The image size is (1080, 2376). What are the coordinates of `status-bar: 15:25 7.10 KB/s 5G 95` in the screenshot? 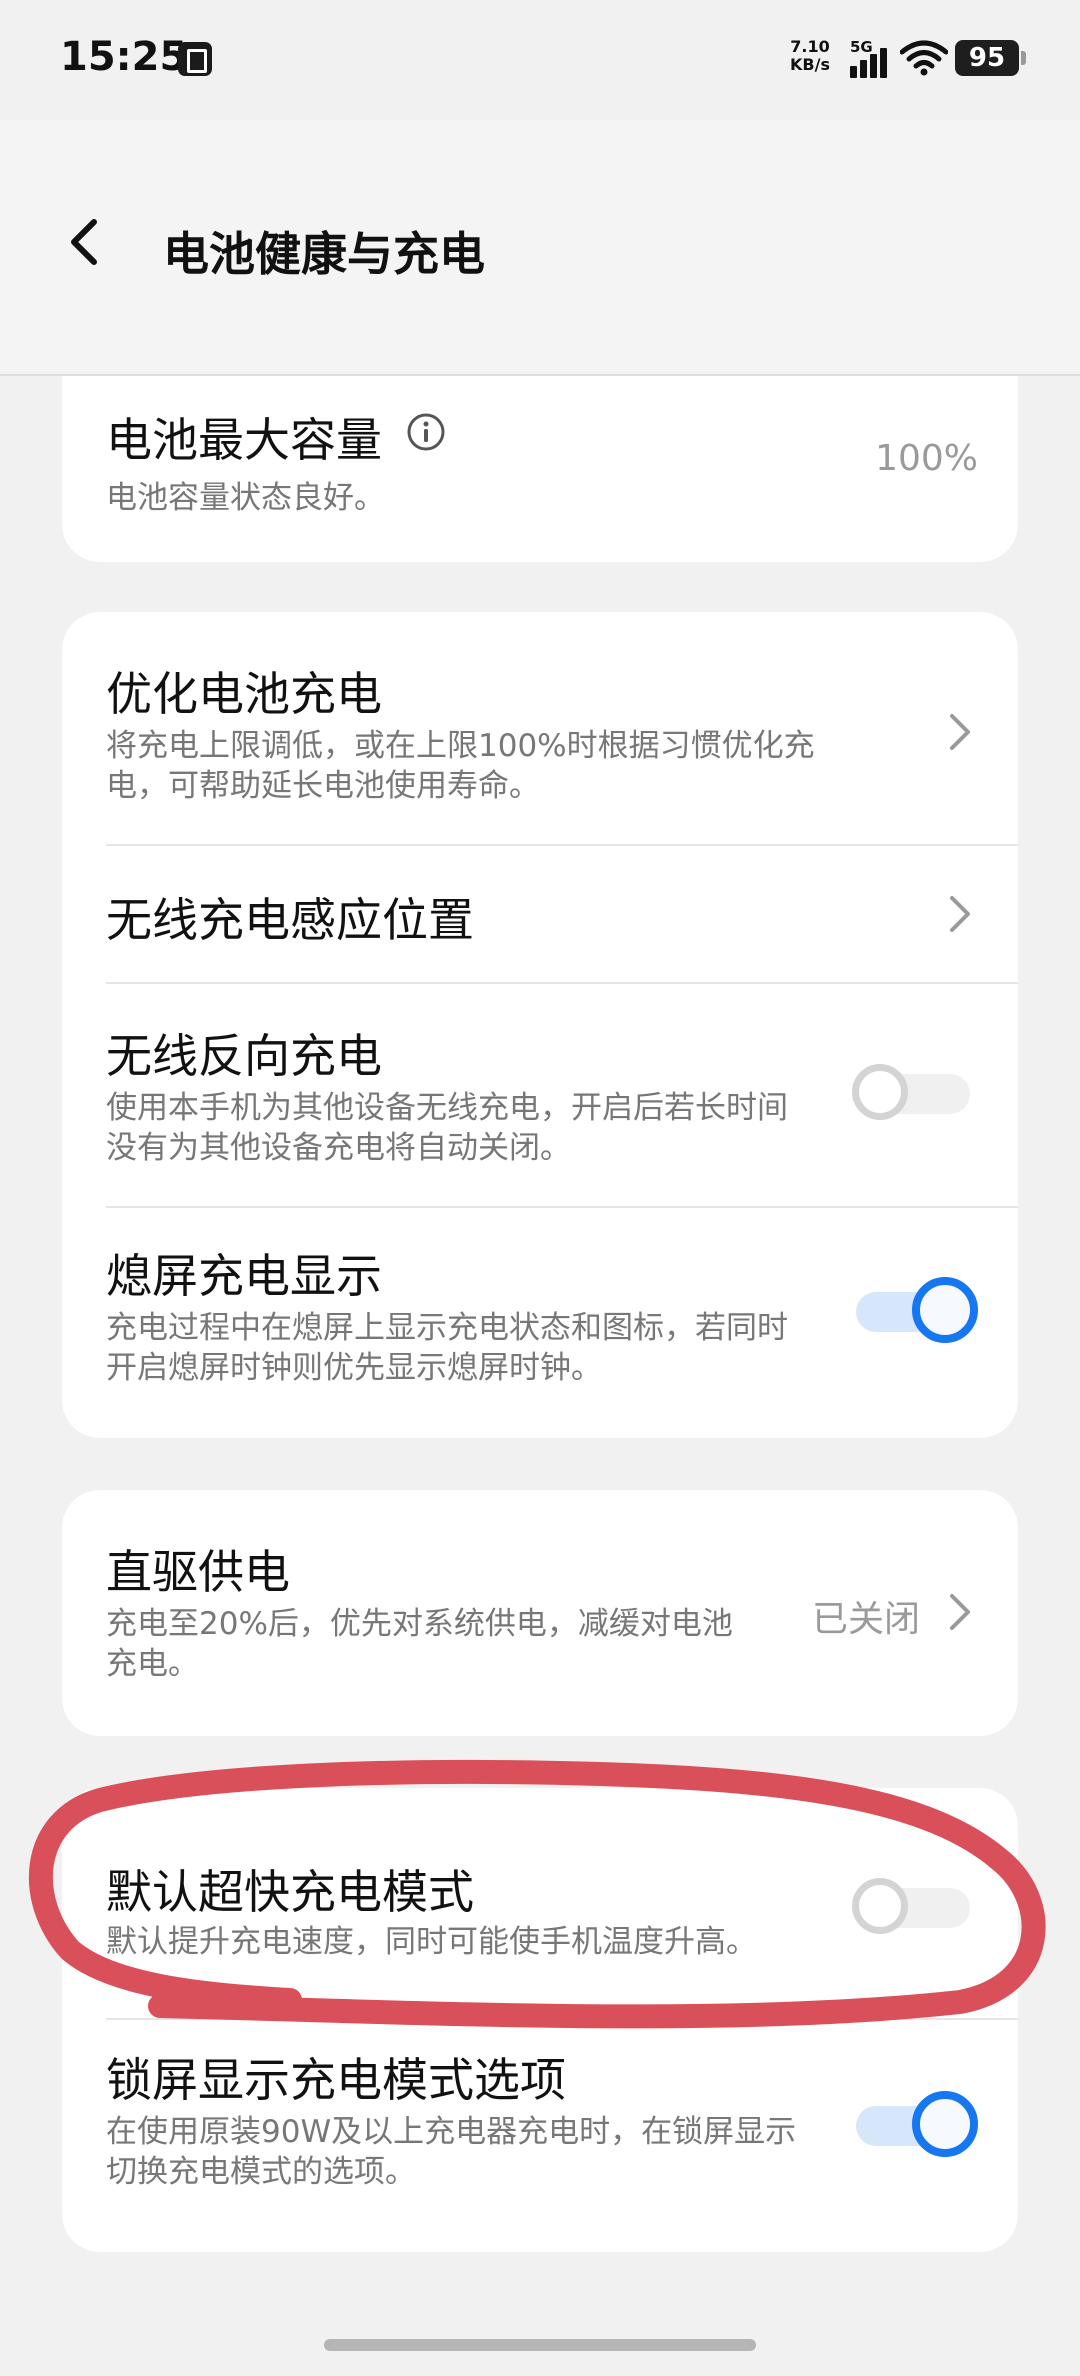 It's located at (540, 60).